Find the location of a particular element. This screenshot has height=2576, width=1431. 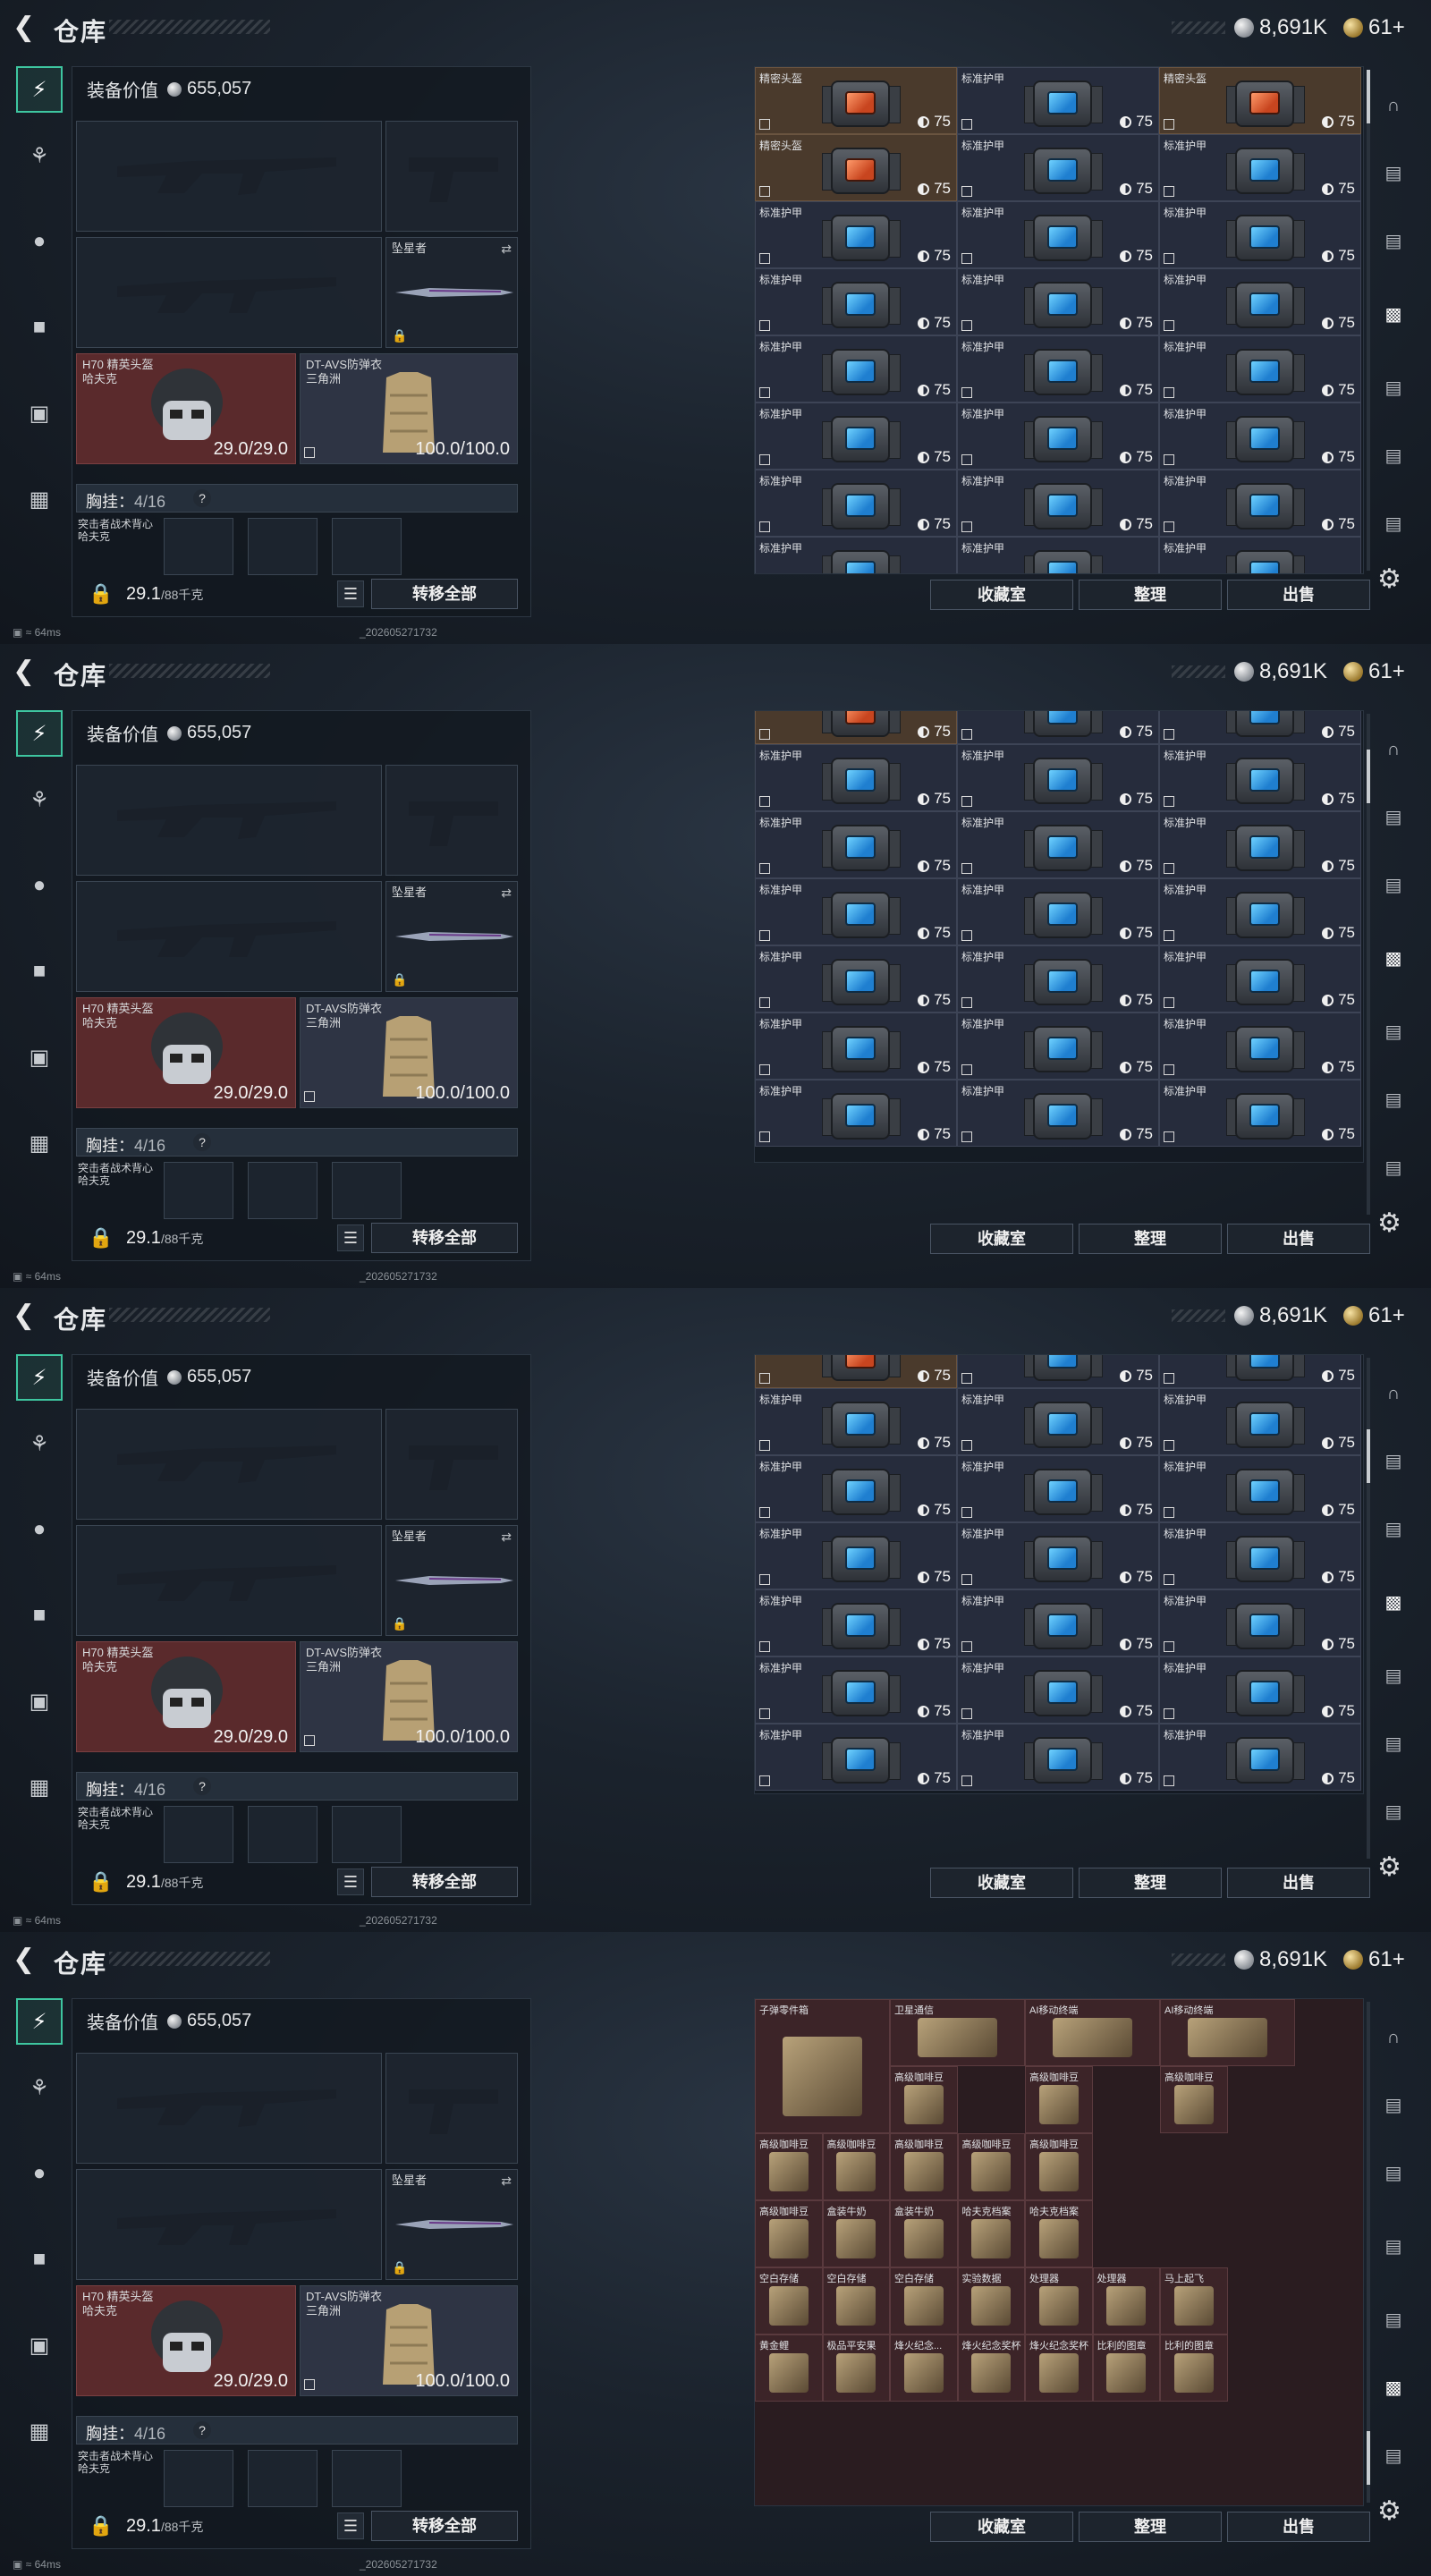

storage-item: 子弹零件箱 is located at coordinates (823, 2066).